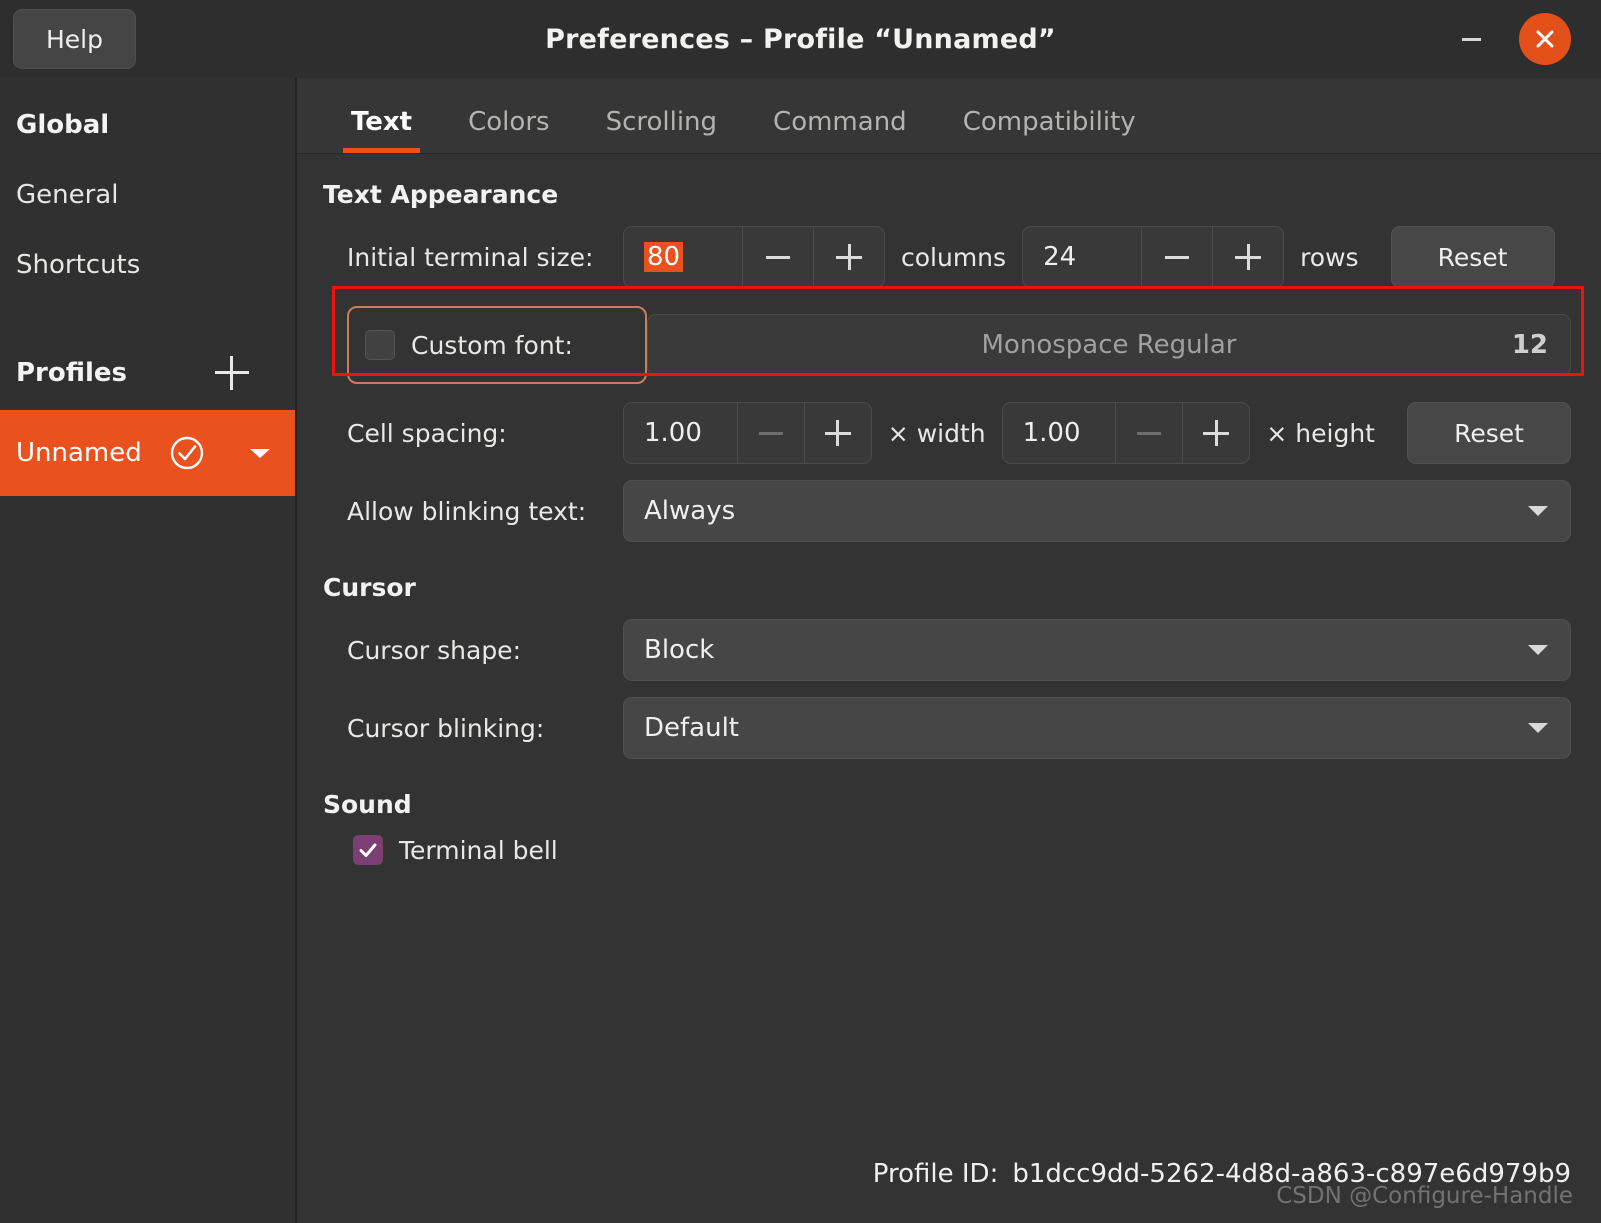 The height and width of the screenshot is (1223, 1601). I want to click on allow-blinking-text-label: Allow blinking text:, so click(467, 511).